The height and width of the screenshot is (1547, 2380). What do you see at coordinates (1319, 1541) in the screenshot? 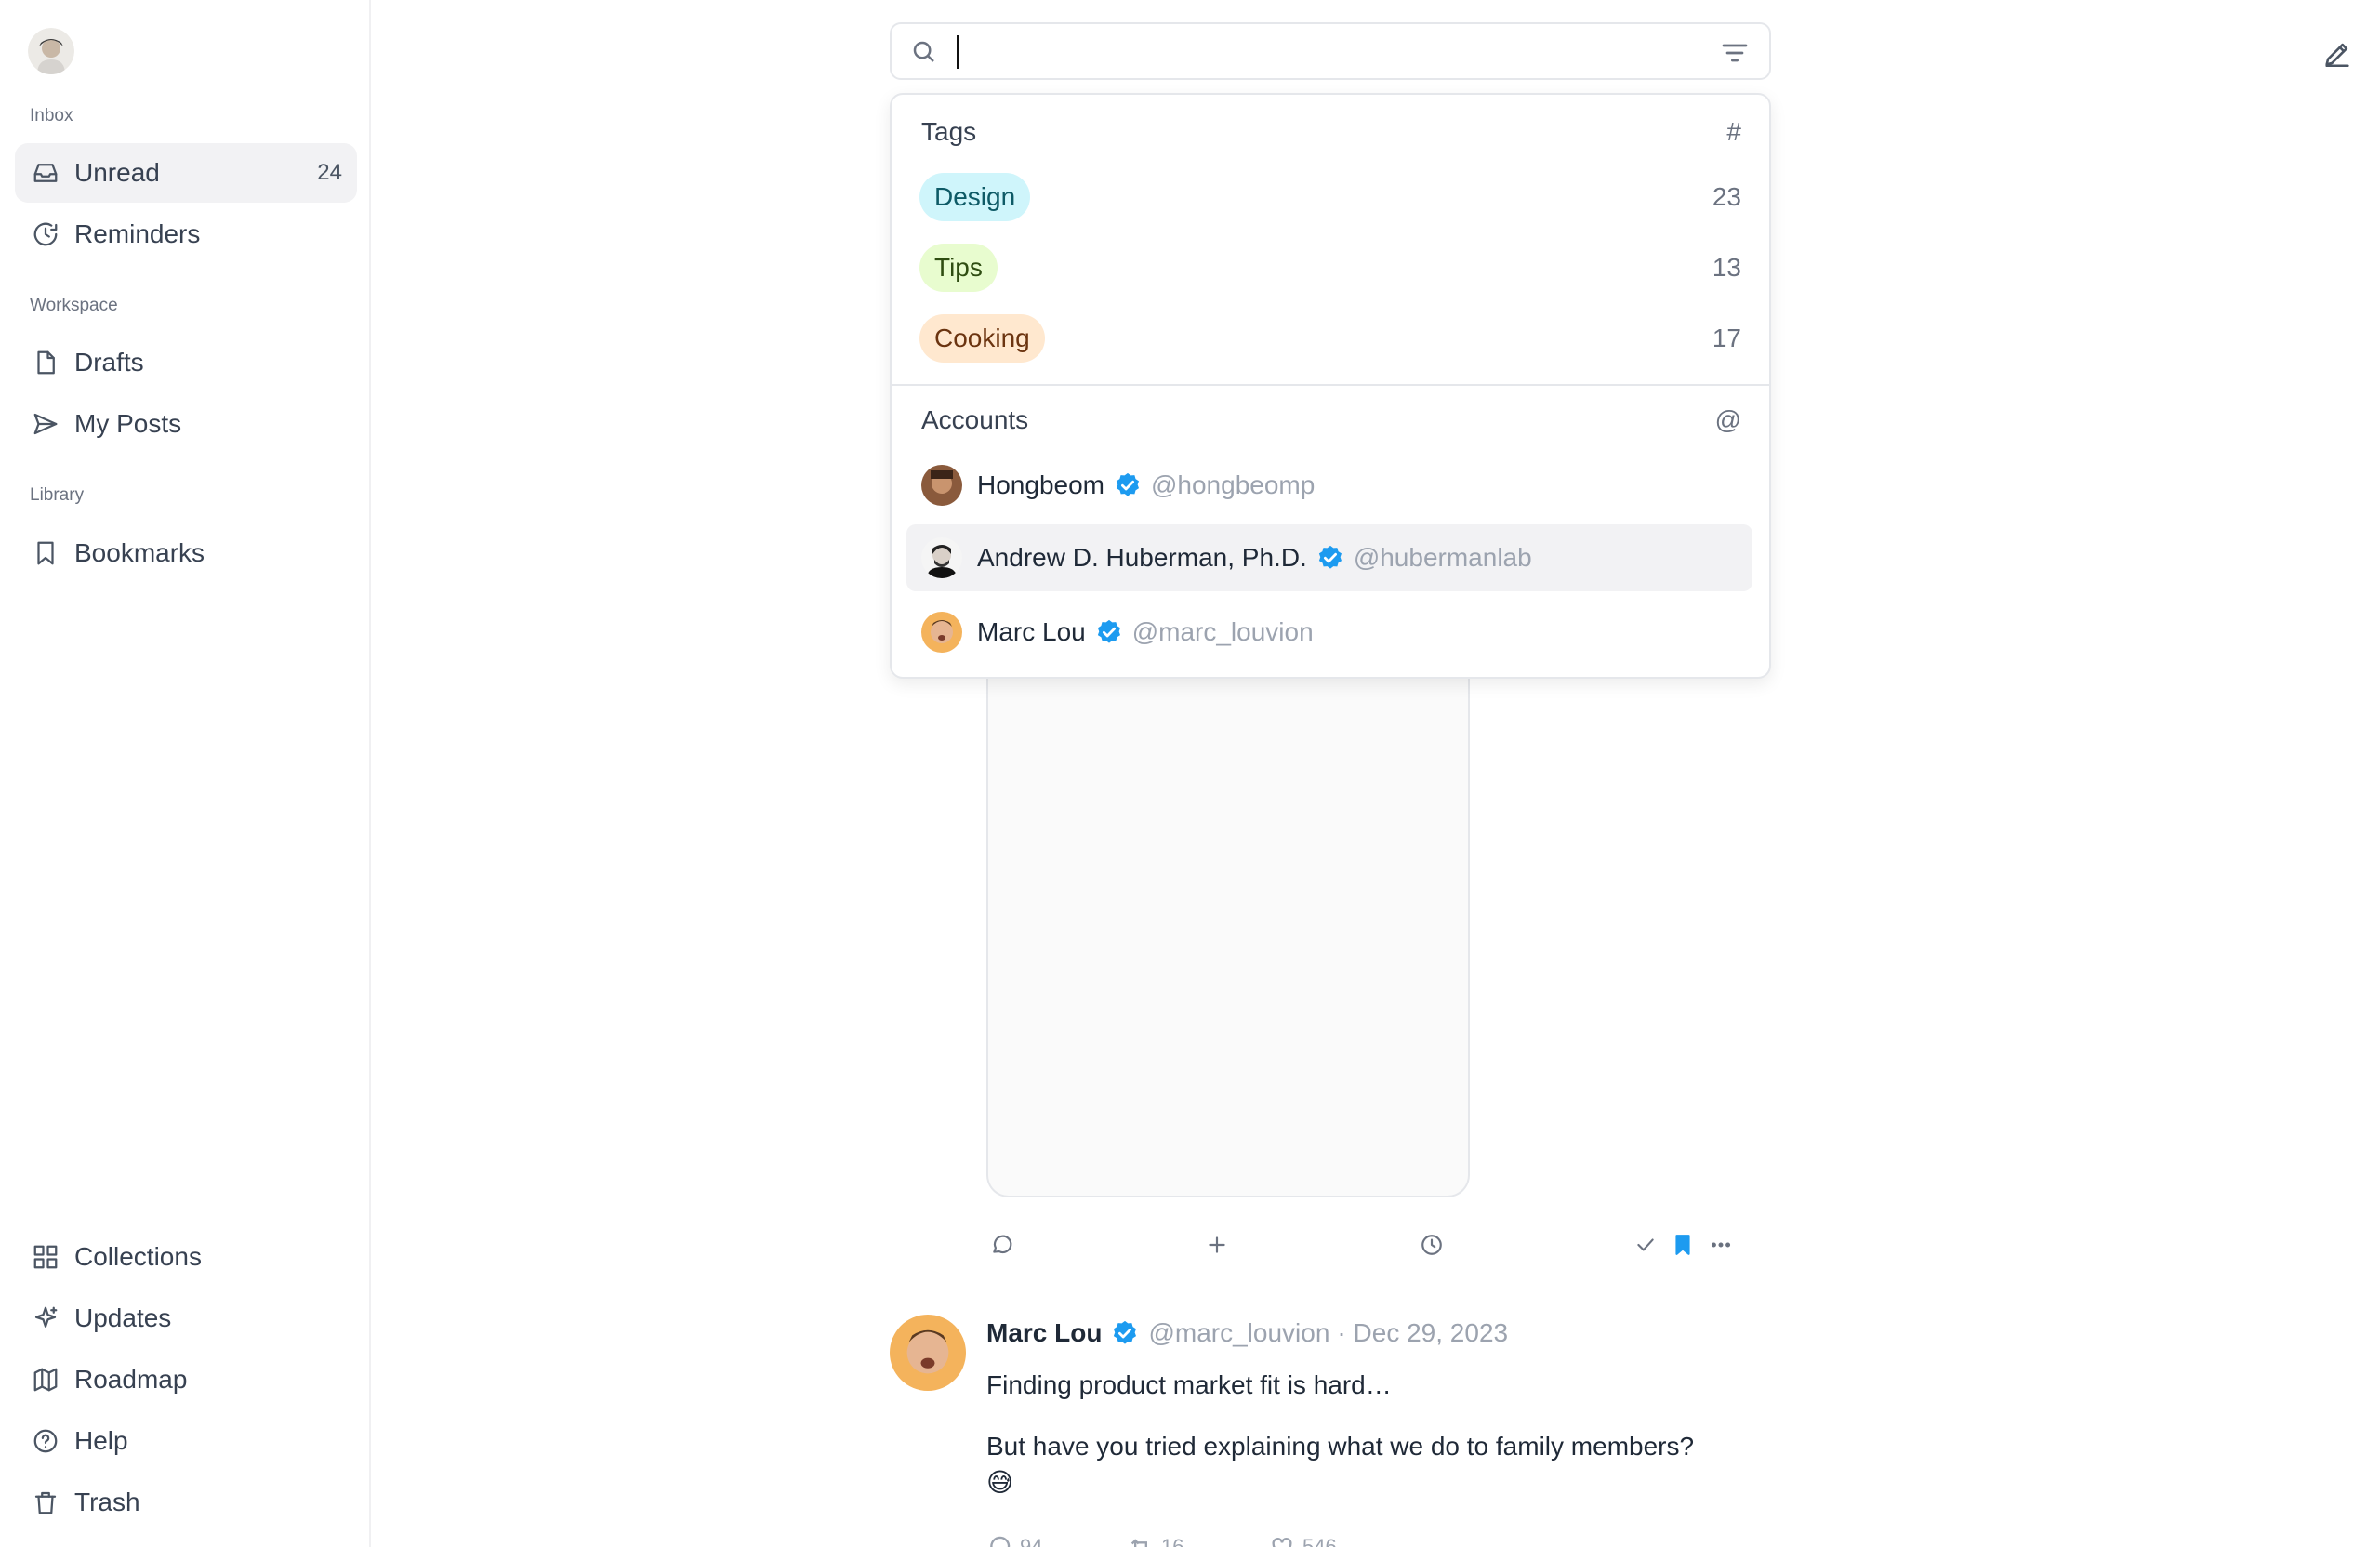
I see `like-count-value: 546` at bounding box center [1319, 1541].